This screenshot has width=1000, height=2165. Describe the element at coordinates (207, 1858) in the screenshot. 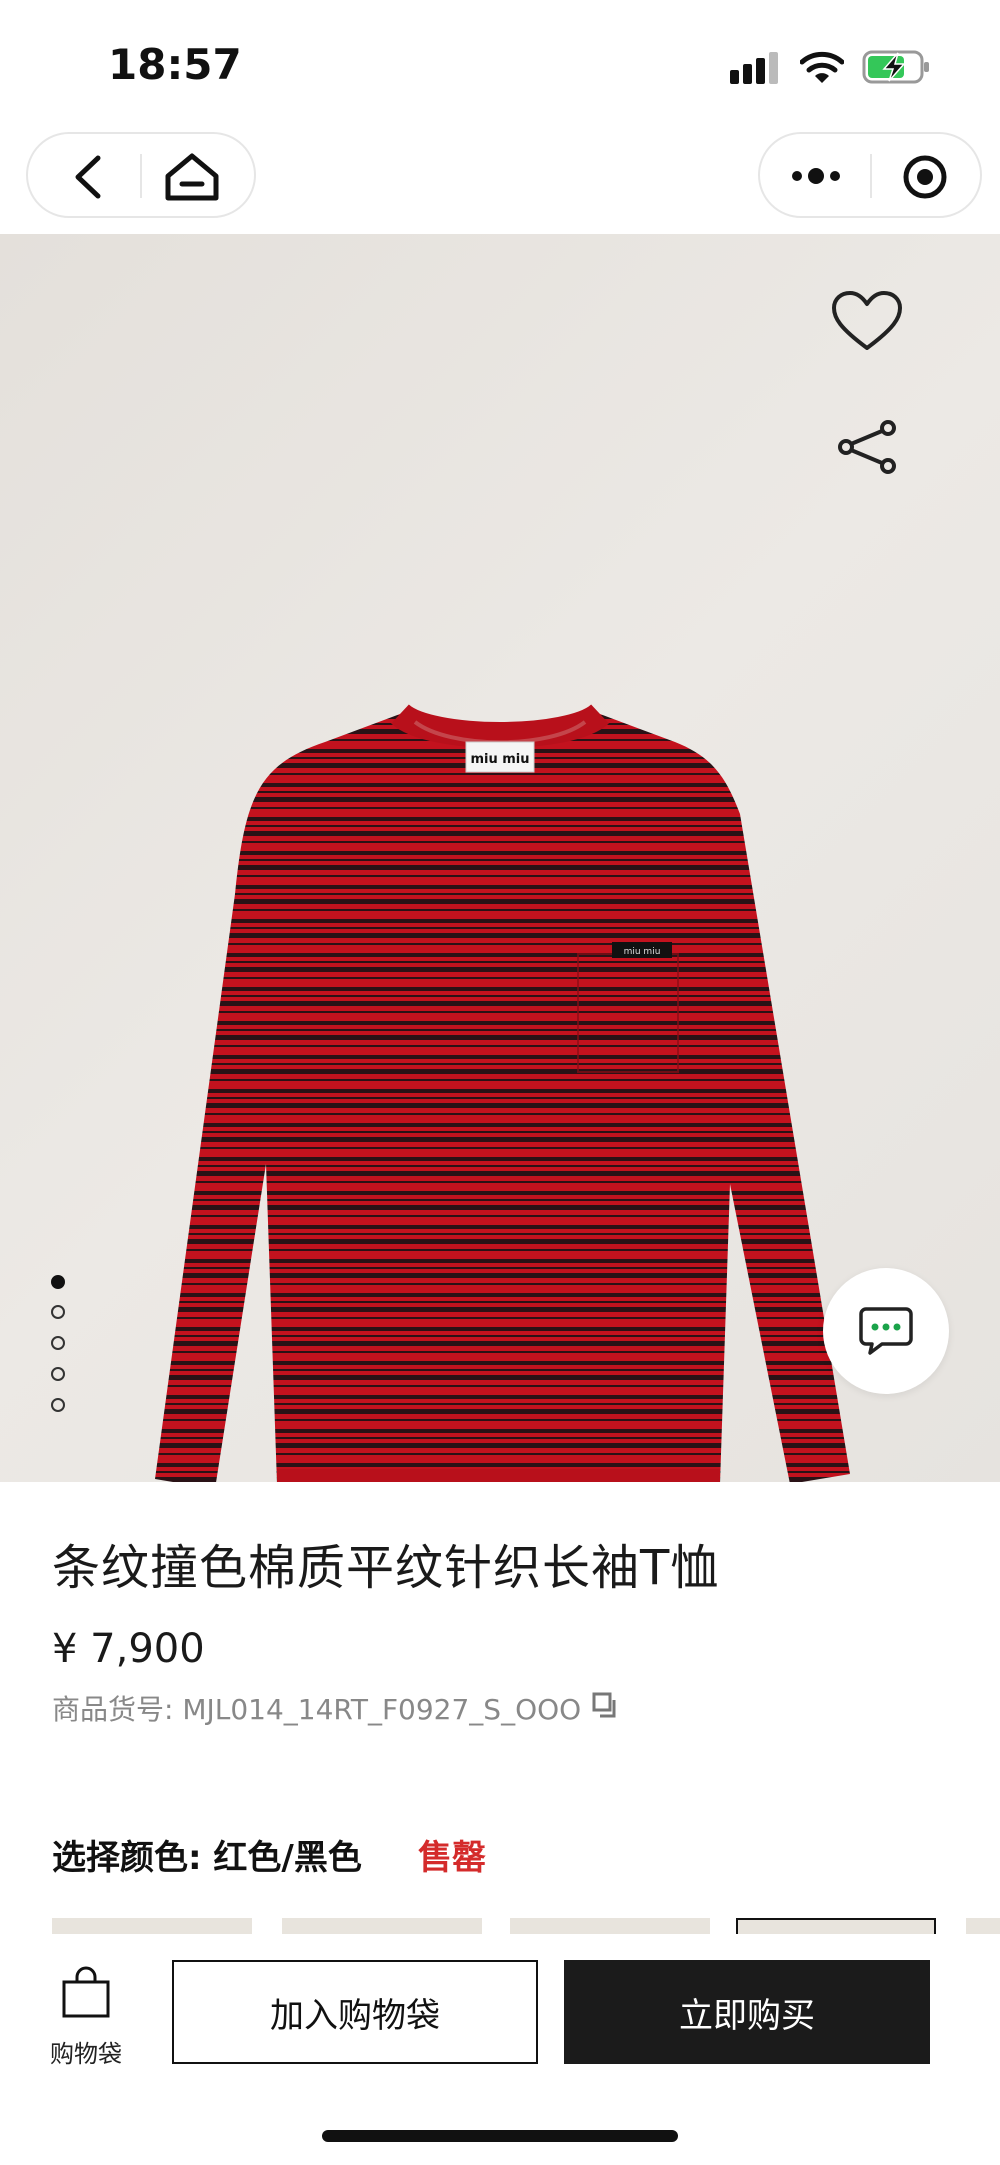

I see `color-selector-label: 选择颜色: 红色/黑色` at that location.